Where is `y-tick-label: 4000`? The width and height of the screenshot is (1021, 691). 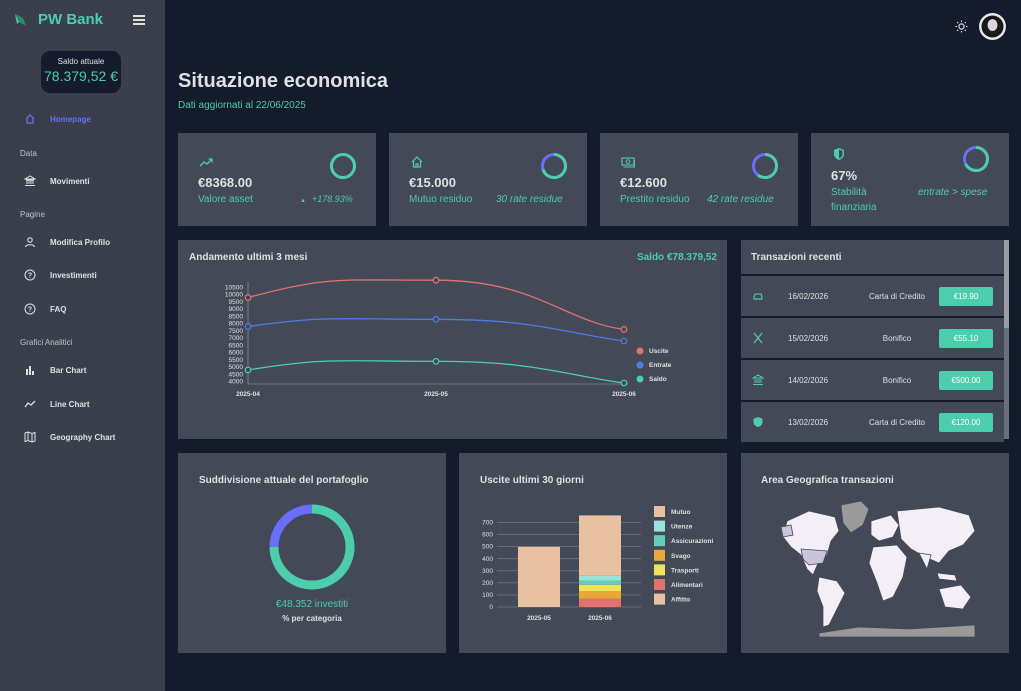 y-tick-label: 4000 is located at coordinates (236, 382).